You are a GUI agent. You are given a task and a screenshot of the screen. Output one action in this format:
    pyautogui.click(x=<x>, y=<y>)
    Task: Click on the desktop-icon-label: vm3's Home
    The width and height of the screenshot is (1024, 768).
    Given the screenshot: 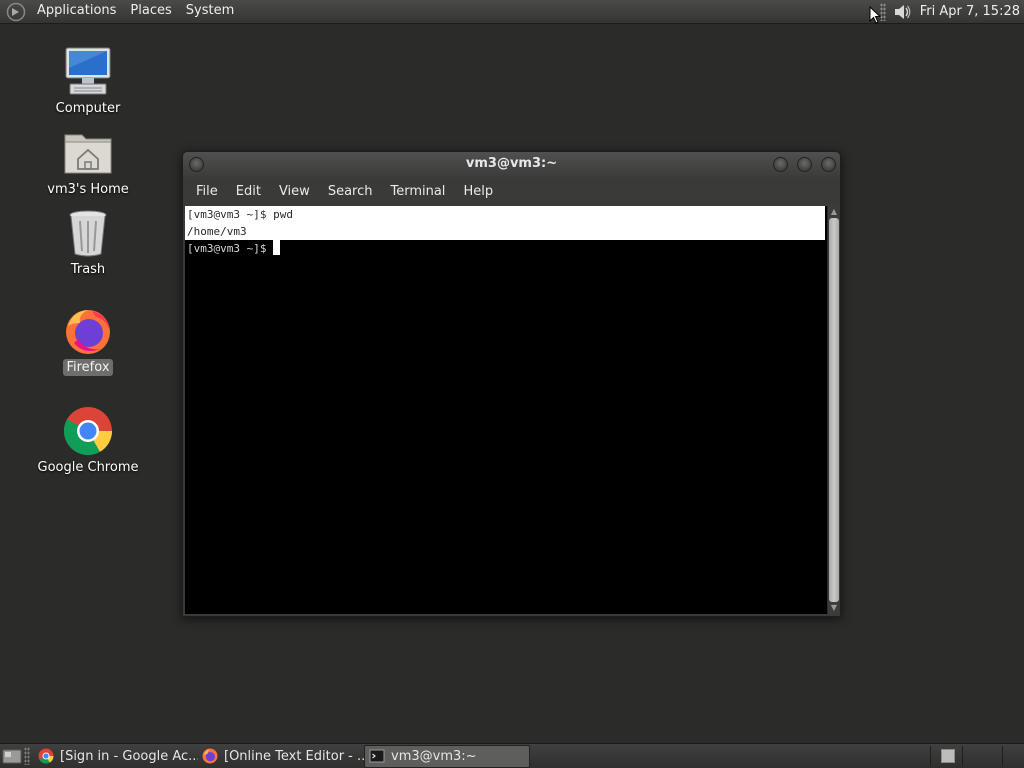 What is the action you would take?
    pyautogui.click(x=88, y=189)
    